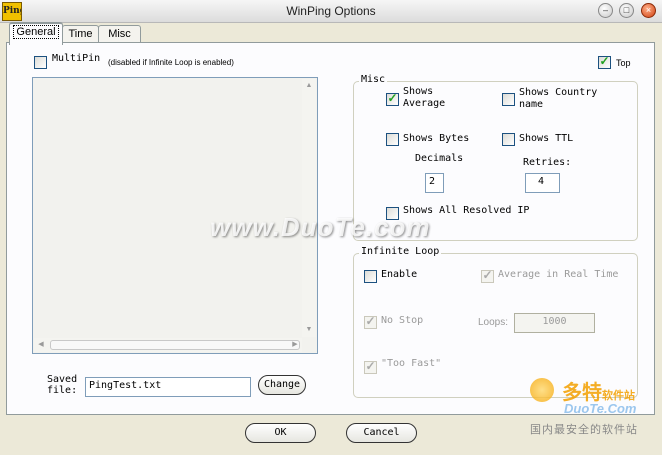 This screenshot has width=662, height=455. What do you see at coordinates (76, 58) in the screenshot?
I see `multipin-label: MultiPin` at bounding box center [76, 58].